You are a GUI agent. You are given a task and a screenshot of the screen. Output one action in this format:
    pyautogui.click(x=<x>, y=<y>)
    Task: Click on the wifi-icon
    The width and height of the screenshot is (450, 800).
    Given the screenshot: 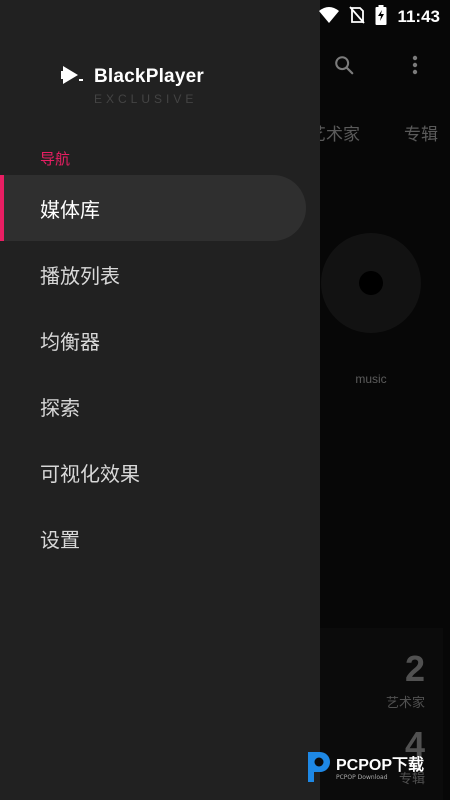 What is the action you would take?
    pyautogui.click(x=329, y=17)
    